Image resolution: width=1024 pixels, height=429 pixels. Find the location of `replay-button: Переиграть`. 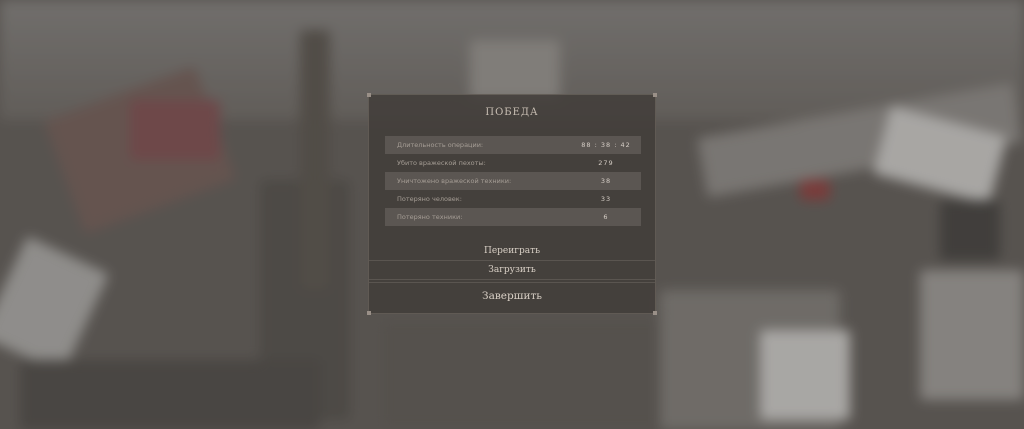

replay-button: Переиграть is located at coordinates (512, 251).